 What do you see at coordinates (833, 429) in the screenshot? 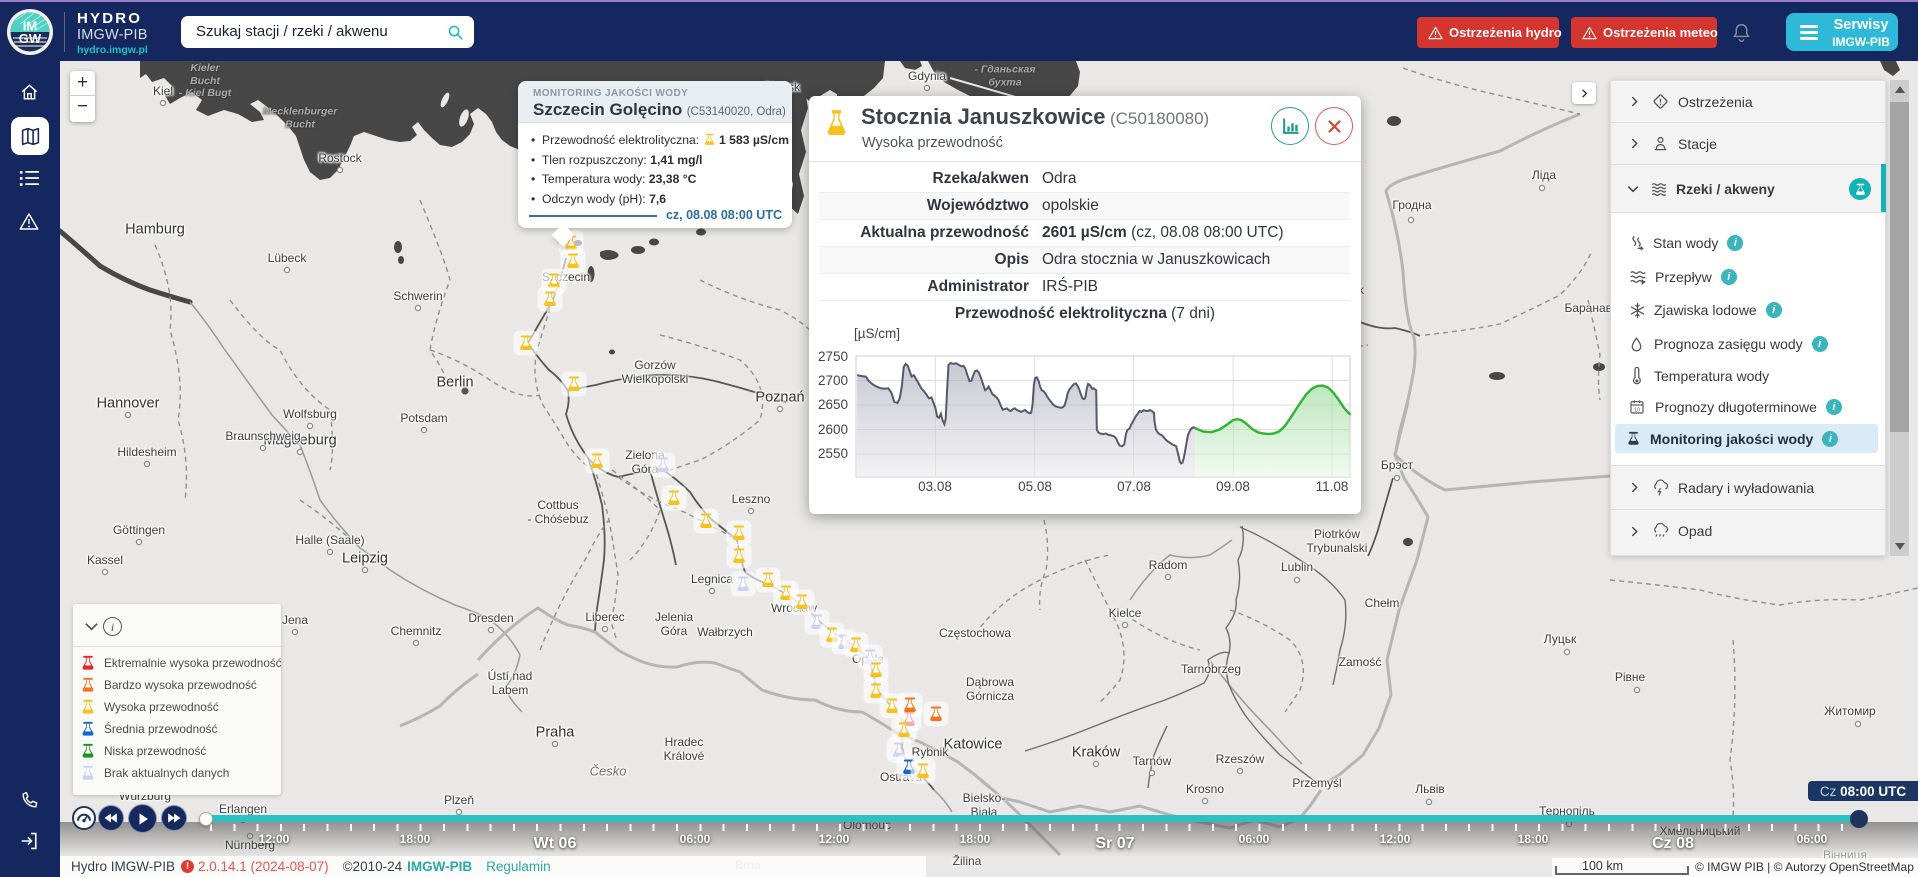
I see `svg-text: 2600` at bounding box center [833, 429].